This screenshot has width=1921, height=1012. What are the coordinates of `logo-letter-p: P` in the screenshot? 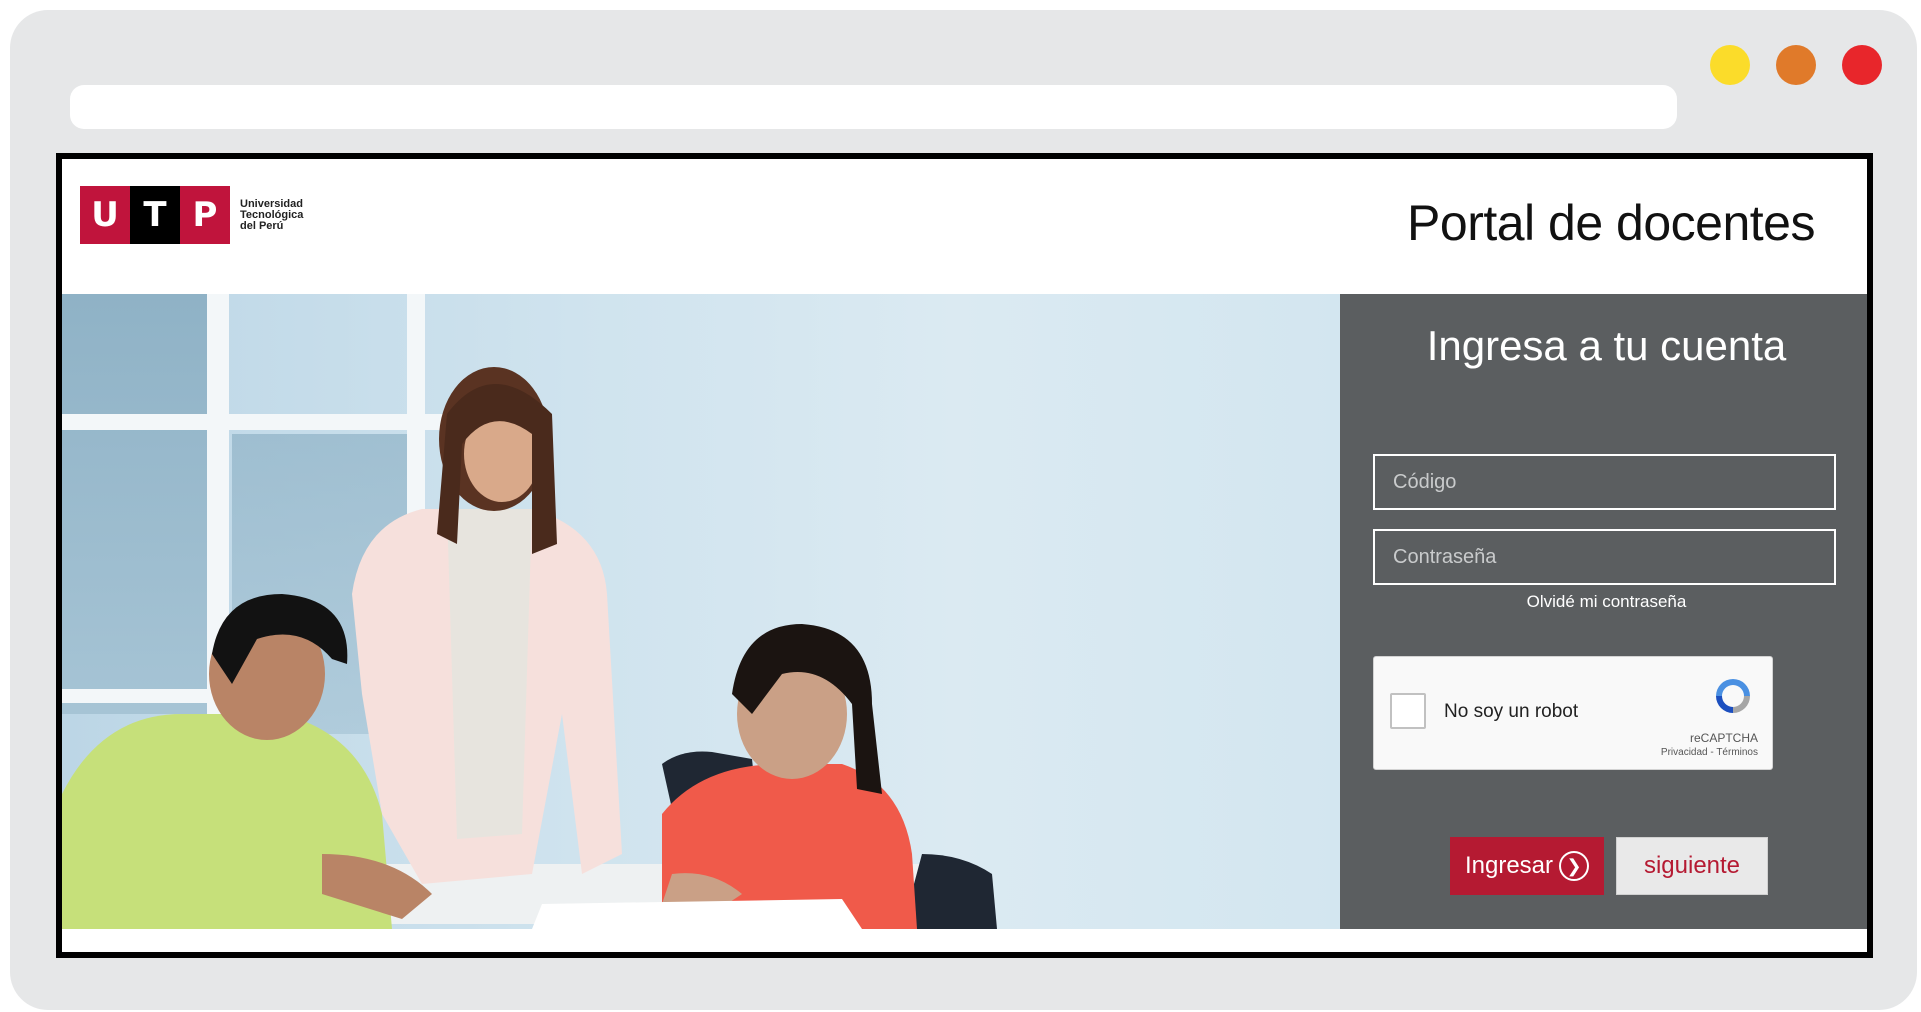 It's located at (205, 215).